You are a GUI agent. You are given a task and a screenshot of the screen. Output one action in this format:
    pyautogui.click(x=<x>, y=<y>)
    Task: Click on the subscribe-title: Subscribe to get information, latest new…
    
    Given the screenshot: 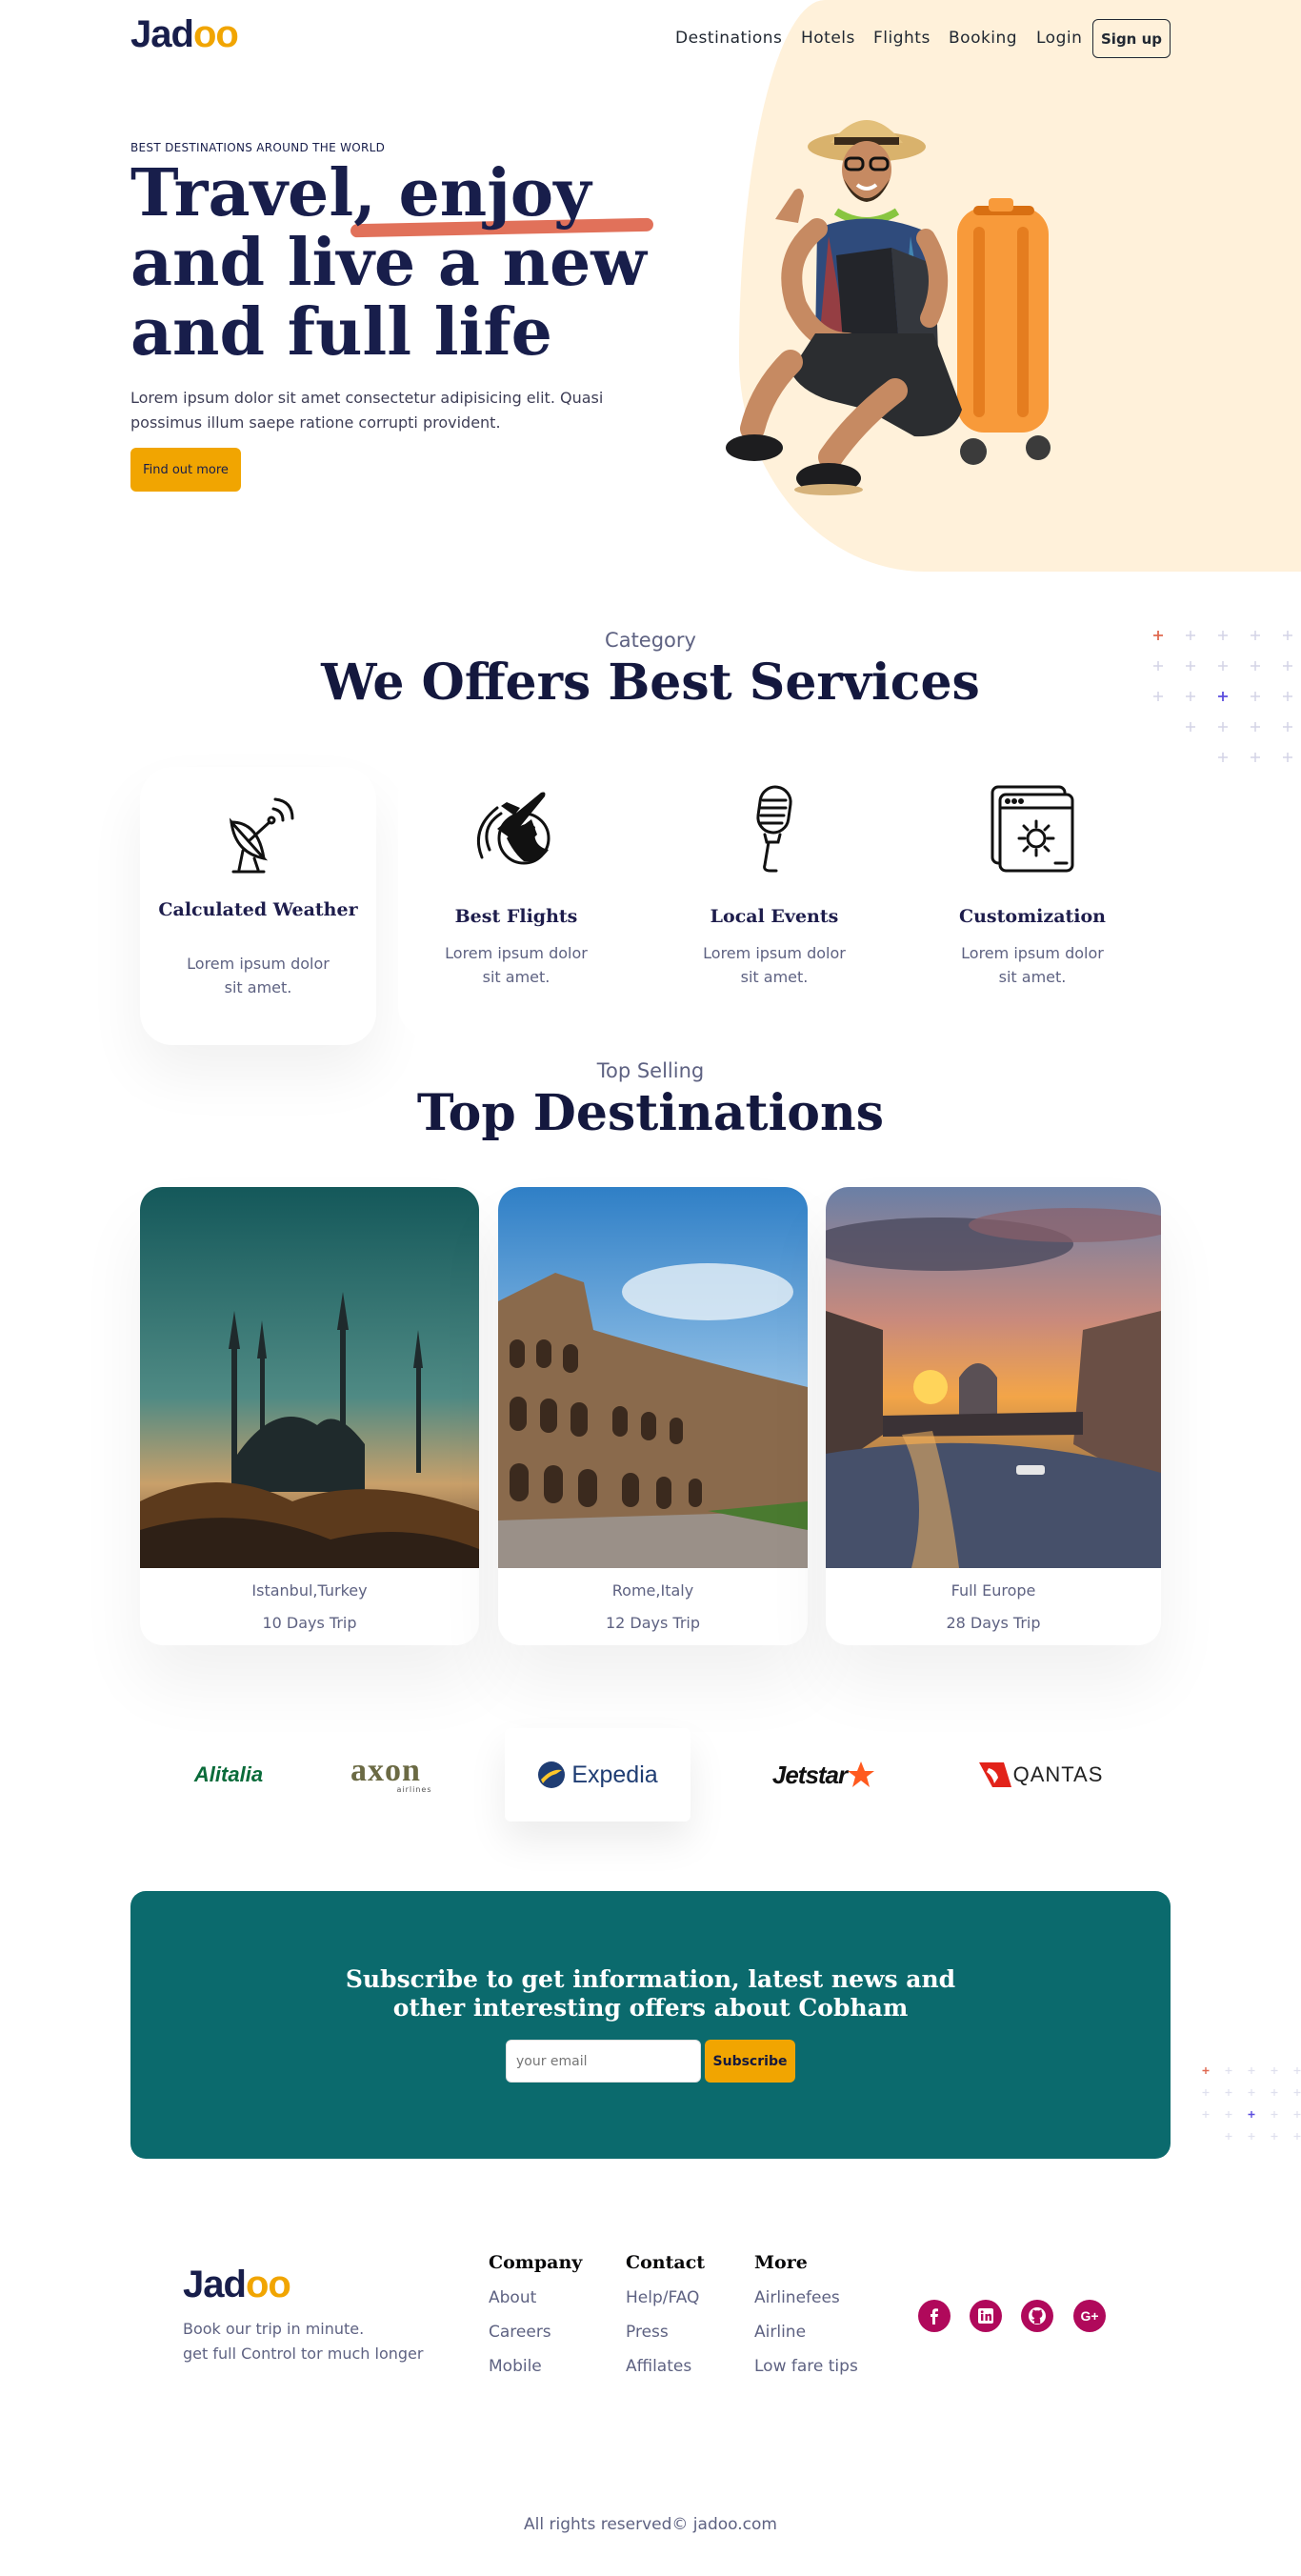 What is the action you would take?
    pyautogui.click(x=650, y=1994)
    